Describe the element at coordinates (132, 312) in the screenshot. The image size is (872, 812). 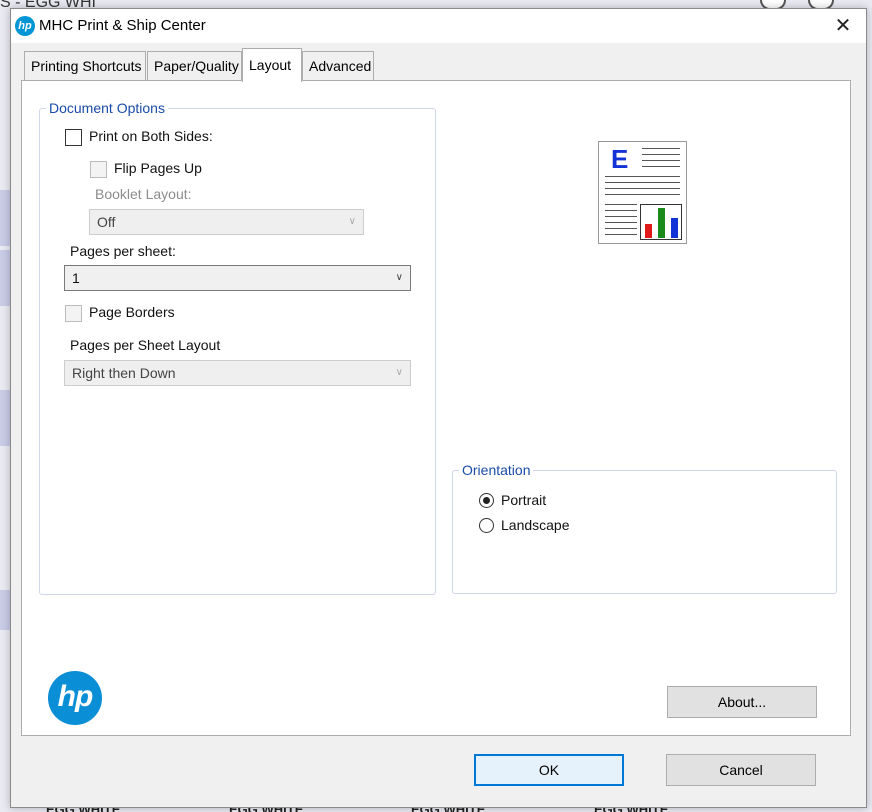
I see `page-borders-label: Page Borders` at that location.